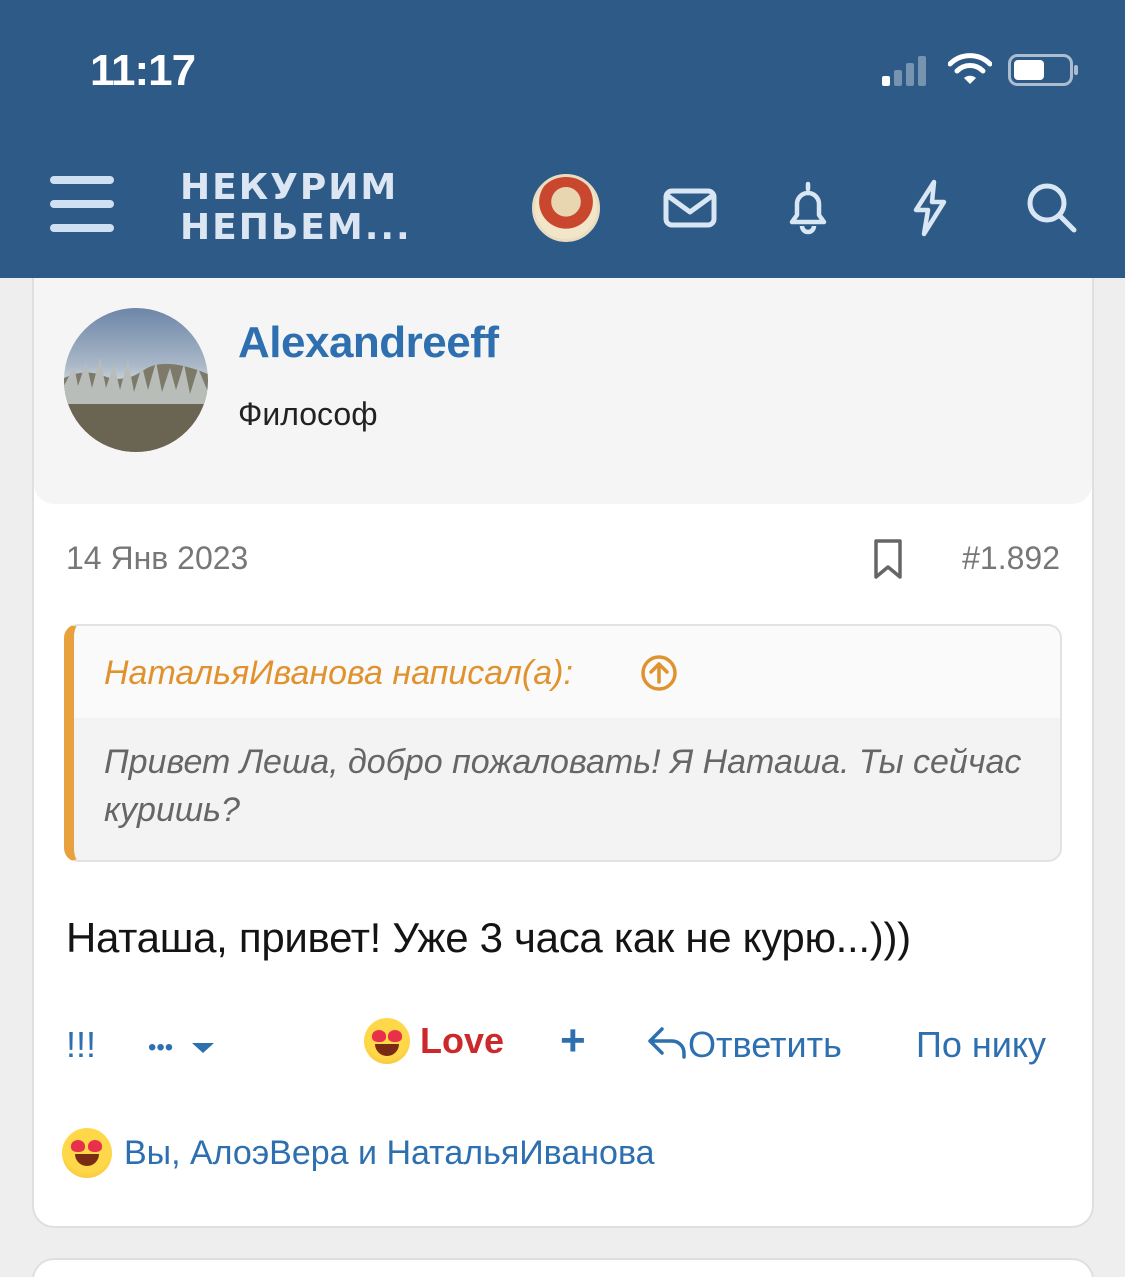  Describe the element at coordinates (690, 208) in the screenshot. I see `inbox-icon` at that location.